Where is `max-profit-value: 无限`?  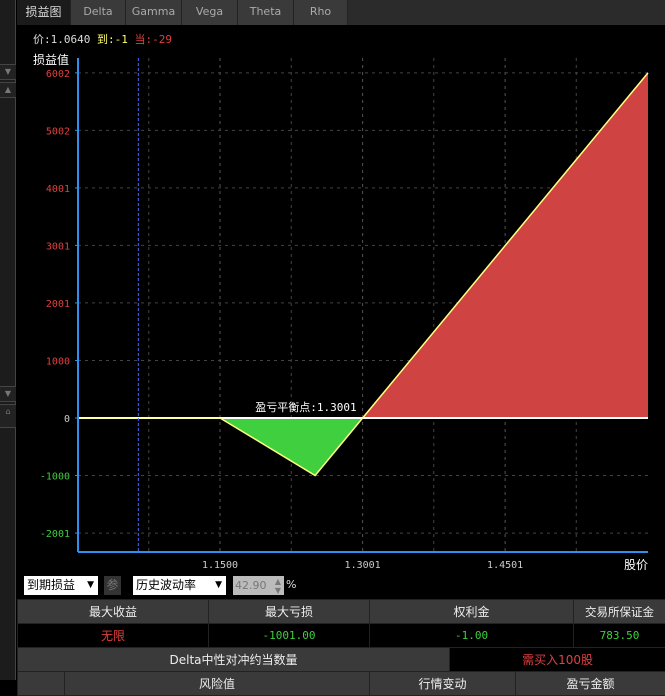 max-profit-value: 无限 is located at coordinates (113, 635).